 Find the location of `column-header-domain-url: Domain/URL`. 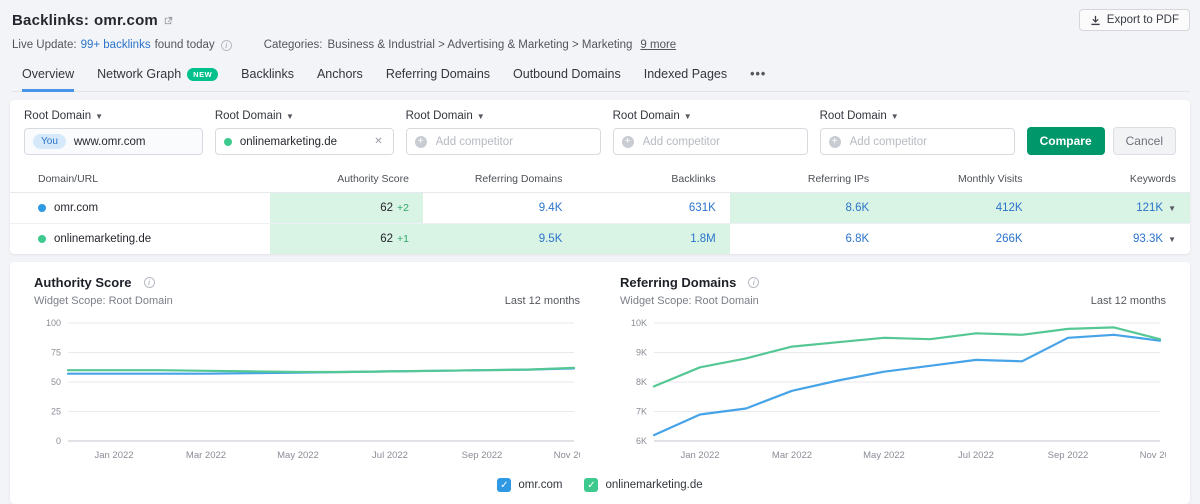

column-header-domain-url: Domain/URL is located at coordinates (140, 180).